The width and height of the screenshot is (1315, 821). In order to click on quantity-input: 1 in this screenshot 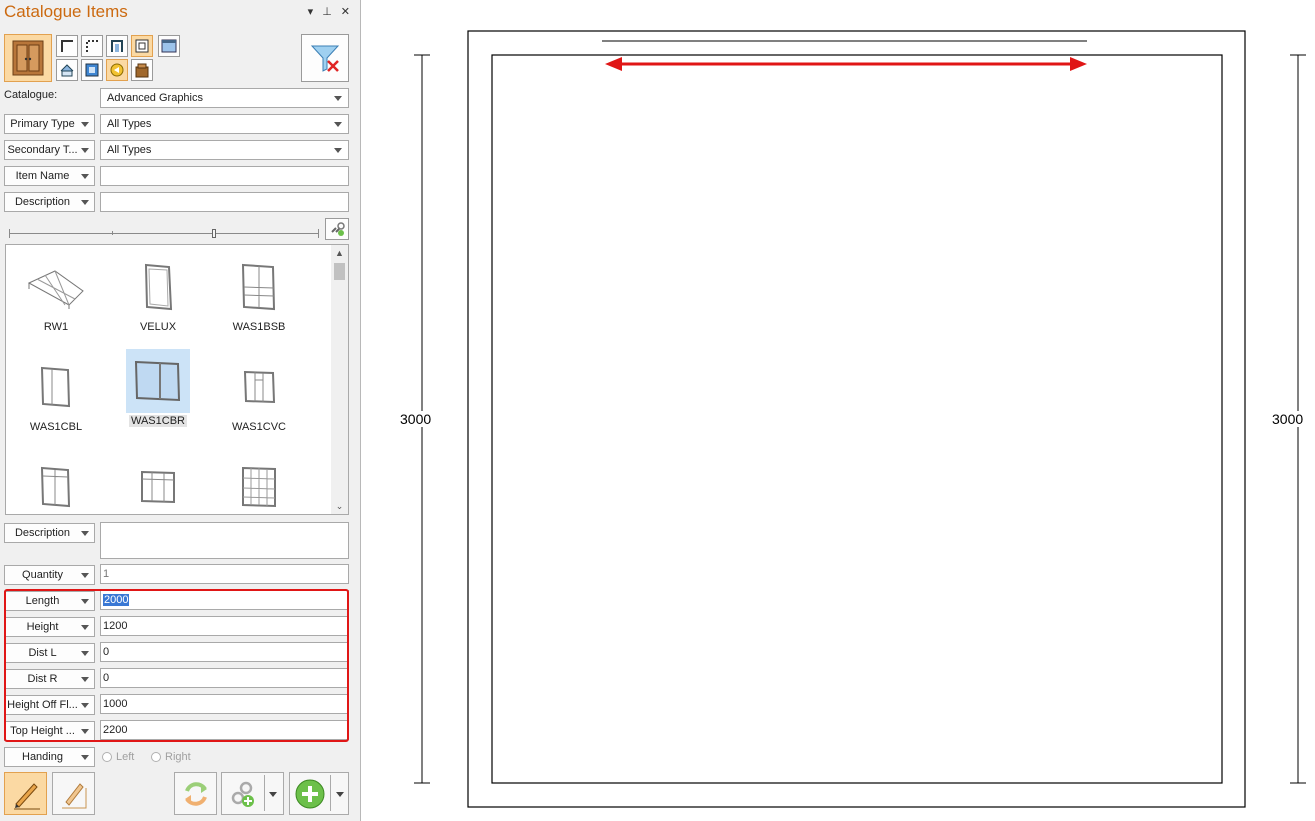, I will do `click(224, 574)`.